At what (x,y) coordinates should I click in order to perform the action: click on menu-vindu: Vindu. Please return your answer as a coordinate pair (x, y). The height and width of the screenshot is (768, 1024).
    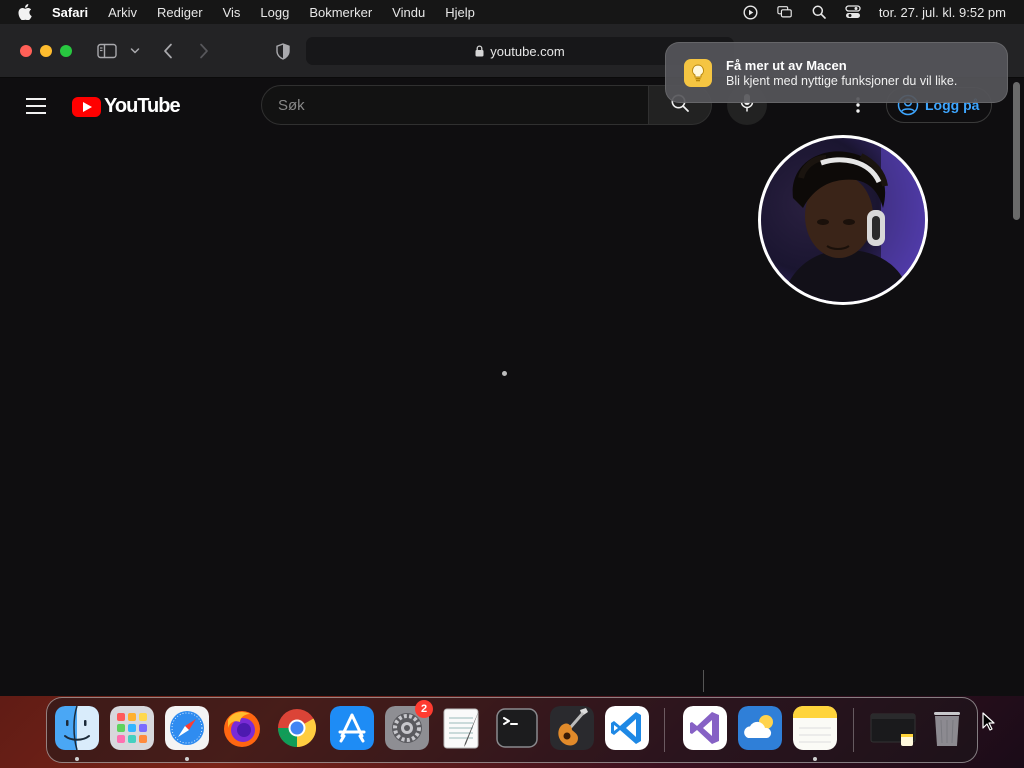
    Looking at the image, I should click on (408, 12).